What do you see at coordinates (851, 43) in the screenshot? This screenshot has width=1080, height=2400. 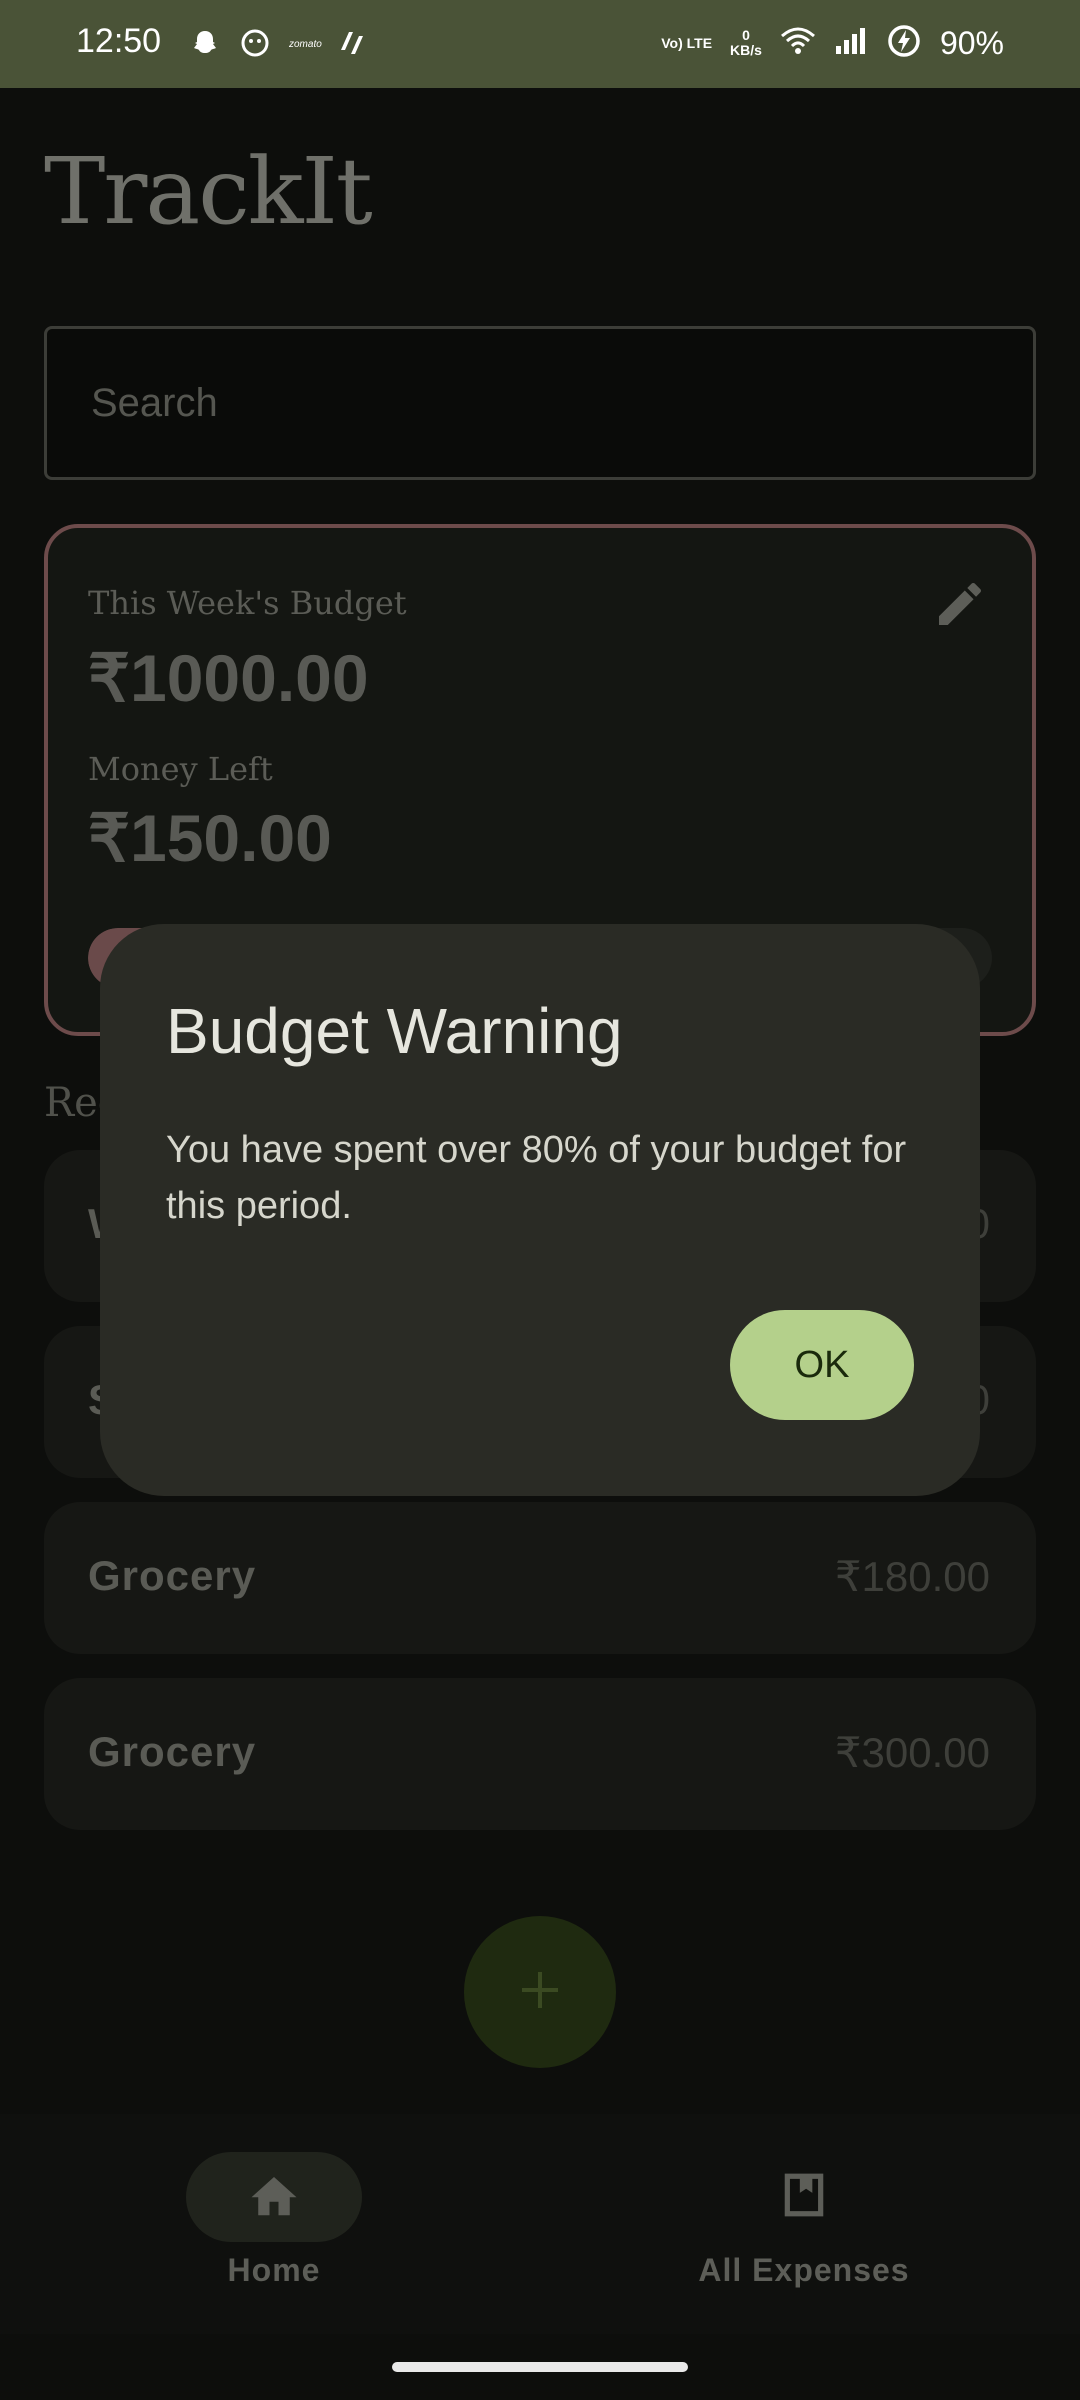 I see `signal-icon` at bounding box center [851, 43].